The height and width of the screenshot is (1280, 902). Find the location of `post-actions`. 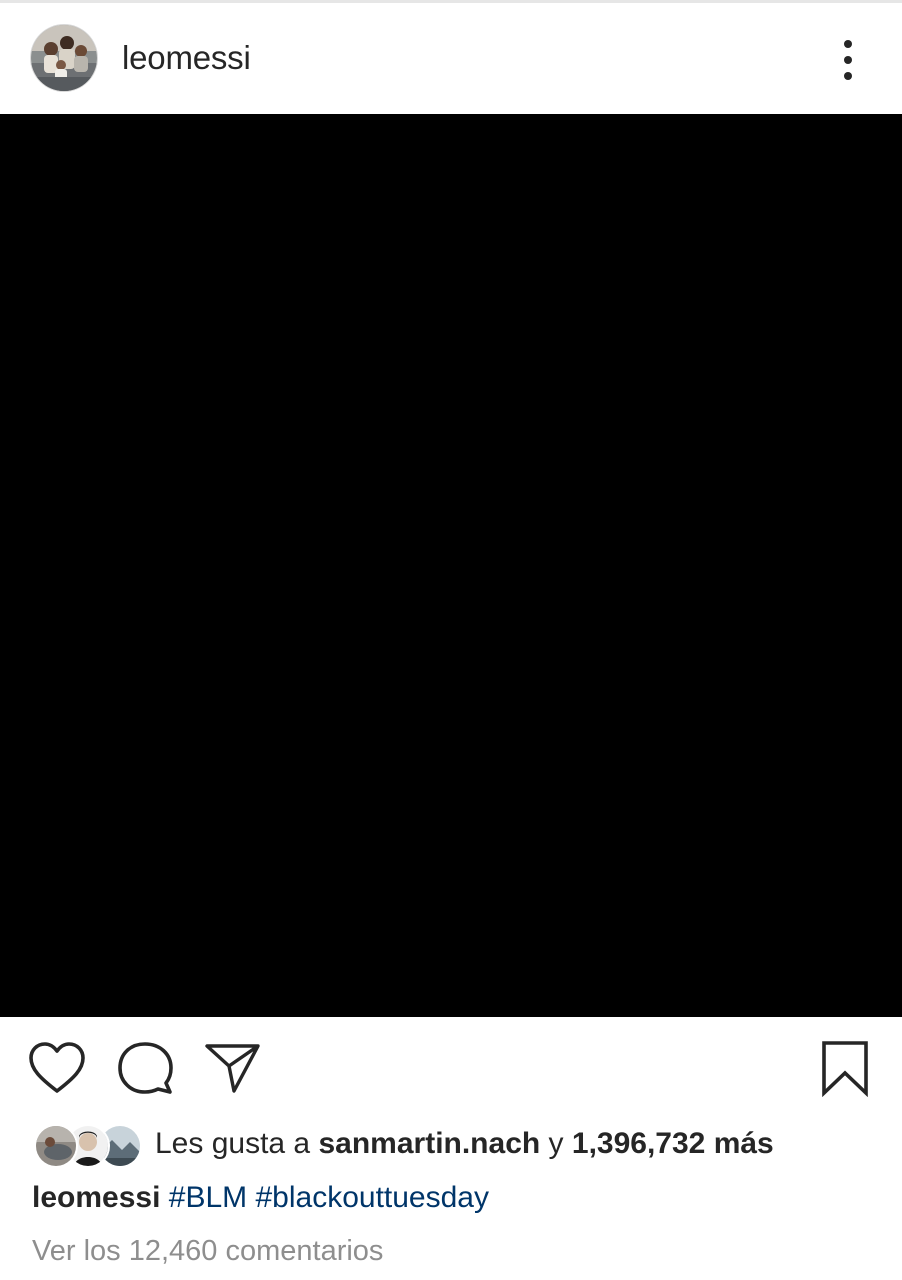

post-actions is located at coordinates (451, 1067).